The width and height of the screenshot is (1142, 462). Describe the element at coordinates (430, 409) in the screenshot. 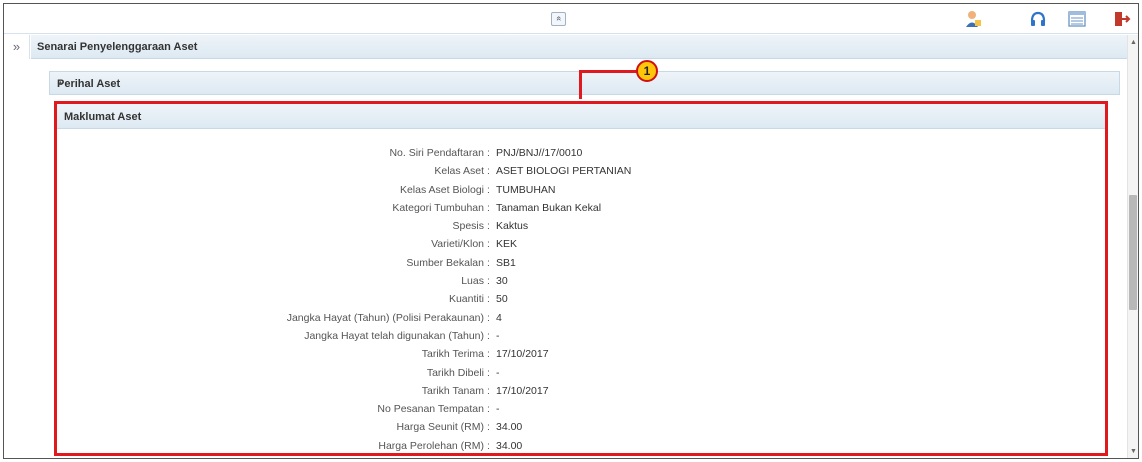

I see `field-label: No Pesanan Tempatan` at that location.